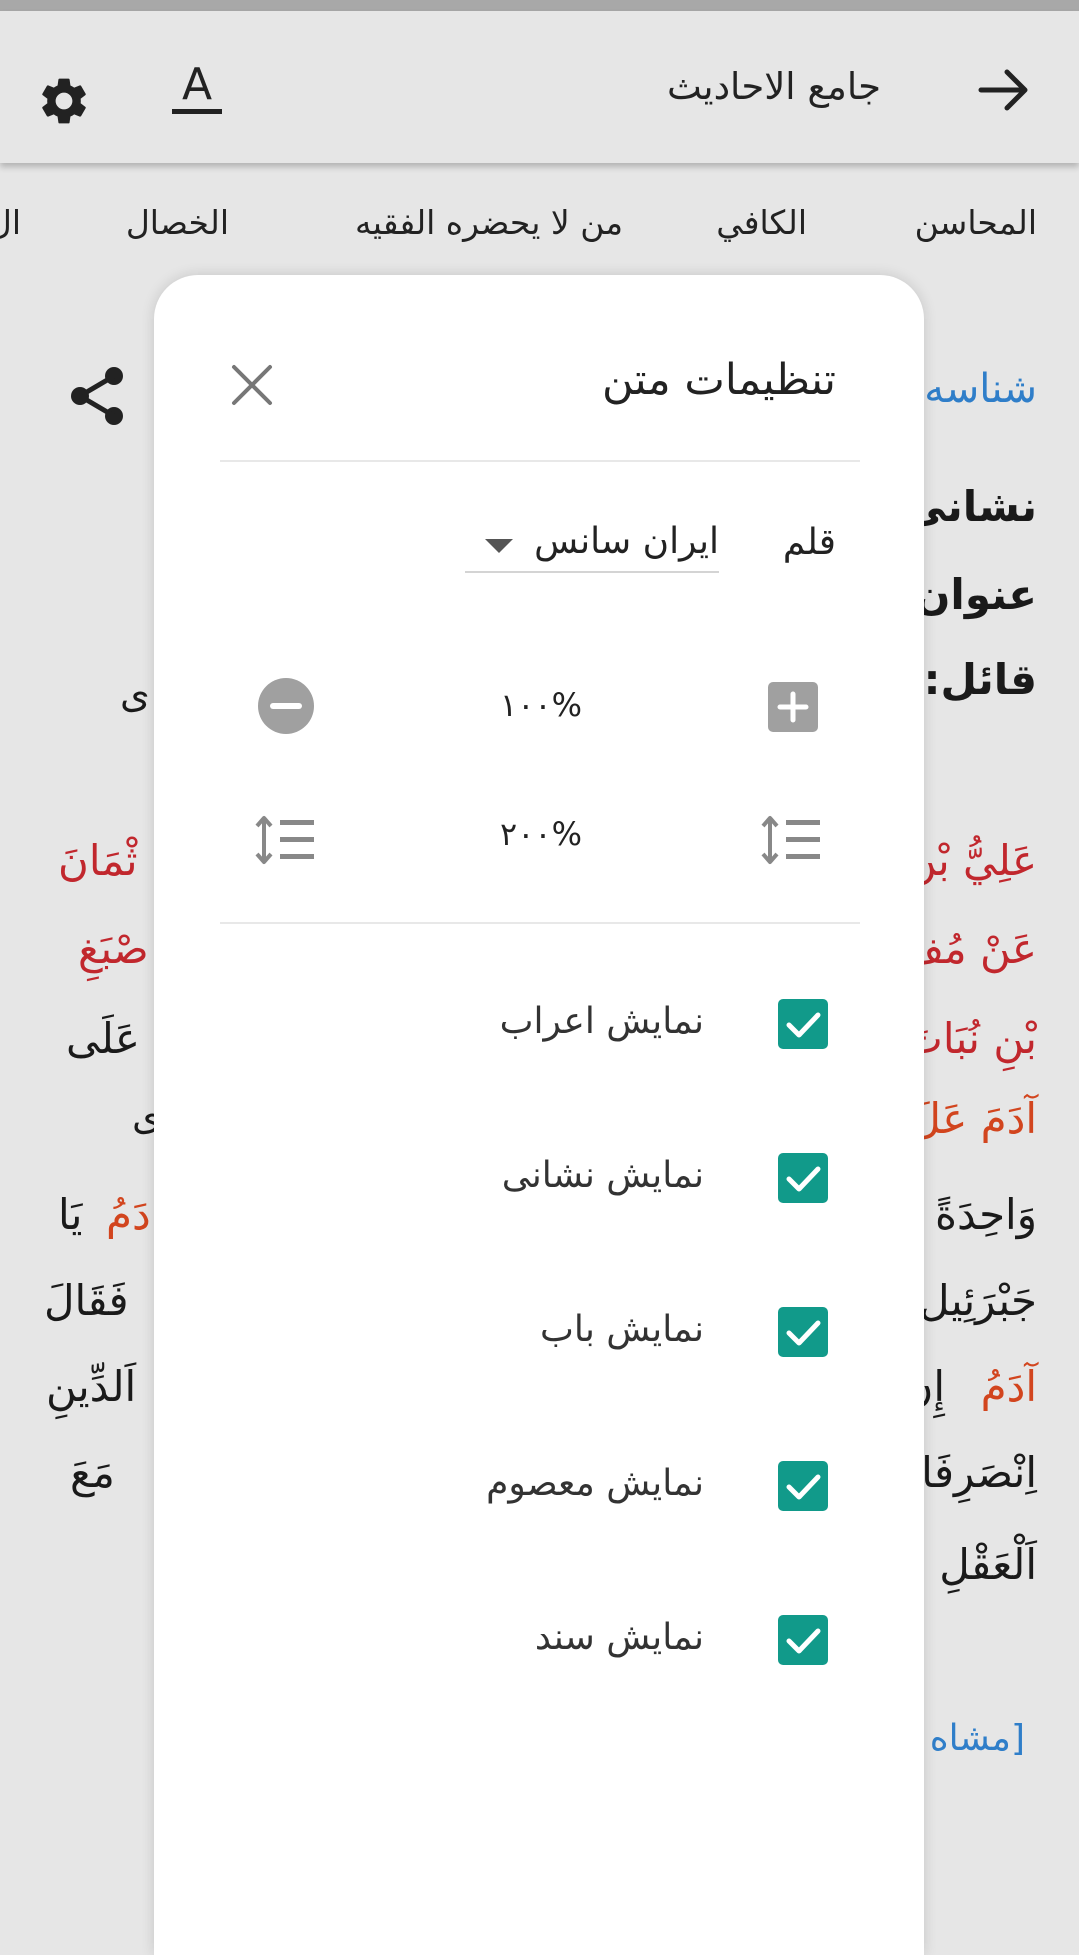 Image resolution: width=1079 pixels, height=1955 pixels. Describe the element at coordinates (98, 860) in the screenshot. I see `hadith-line-1-left: ثْمَانَ` at that location.